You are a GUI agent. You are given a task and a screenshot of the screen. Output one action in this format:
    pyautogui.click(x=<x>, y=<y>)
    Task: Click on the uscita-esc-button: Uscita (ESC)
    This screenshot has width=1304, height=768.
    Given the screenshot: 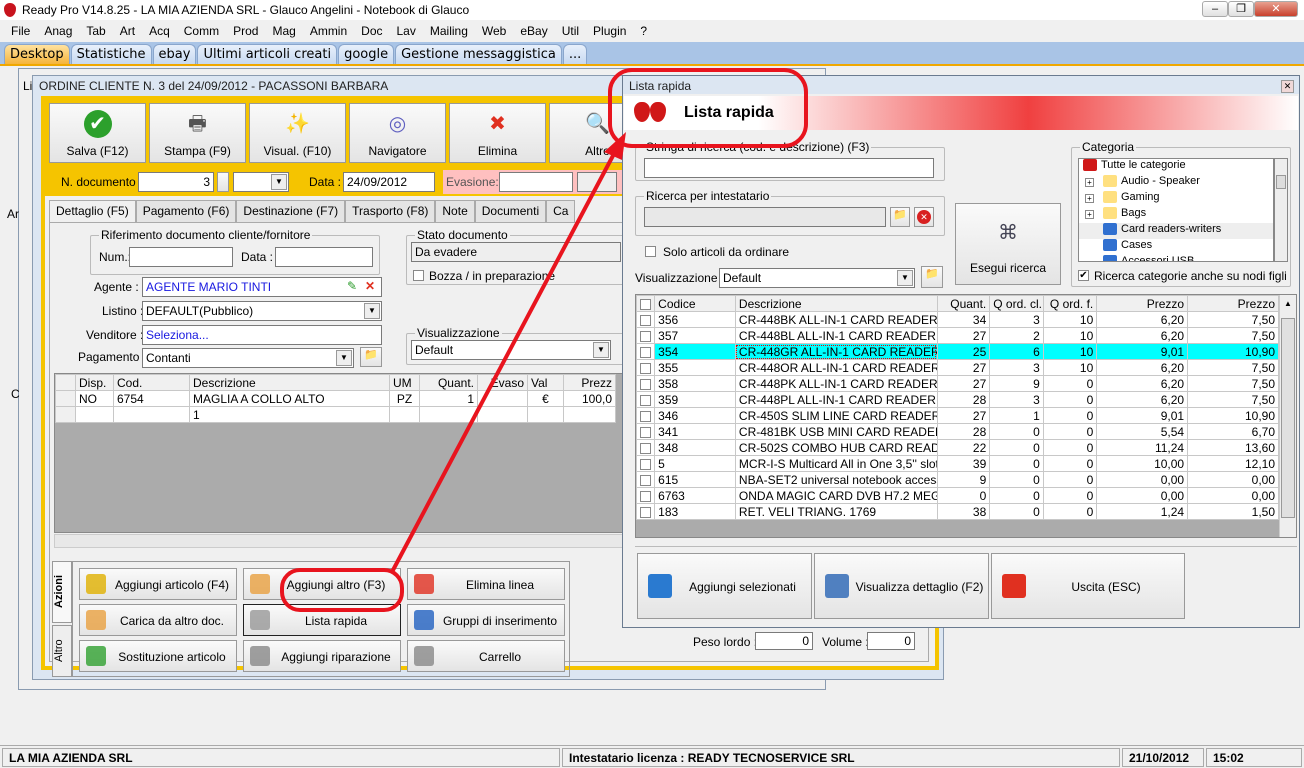 What is the action you would take?
    pyautogui.click(x=1088, y=586)
    